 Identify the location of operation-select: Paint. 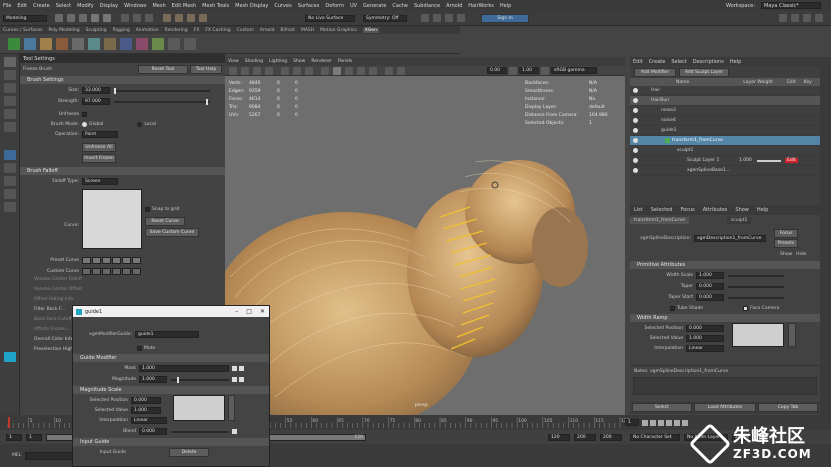
(100, 134).